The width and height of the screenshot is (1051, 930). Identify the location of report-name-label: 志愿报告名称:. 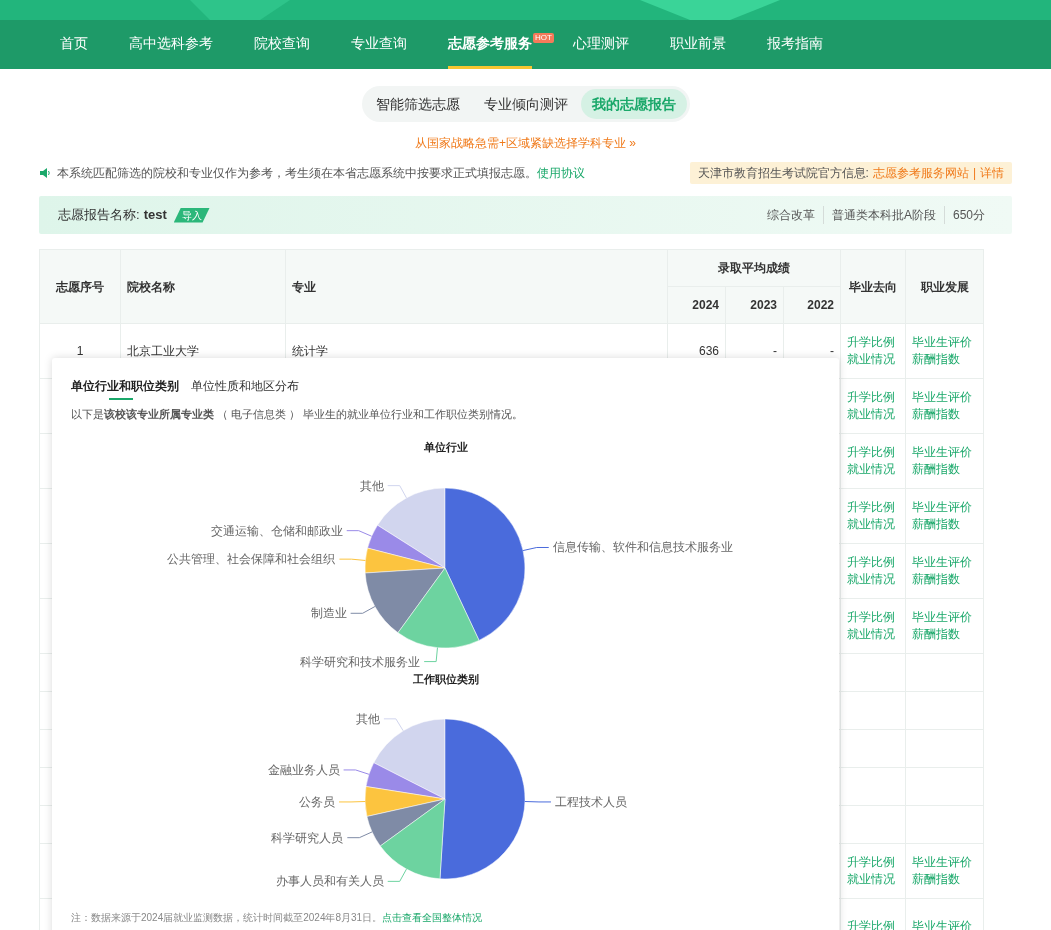
(99, 215).